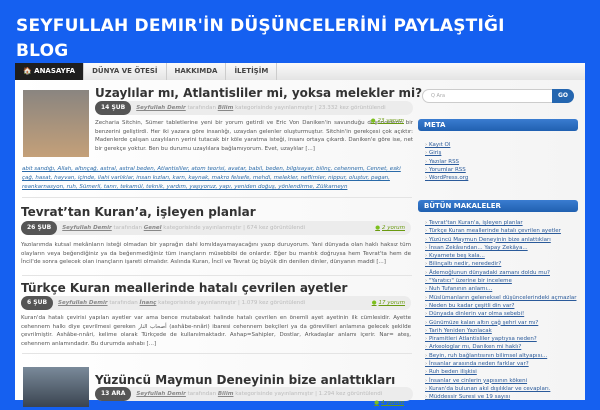 The width and height of the screenshot is (600, 410). What do you see at coordinates (500, 273) in the screenshot?
I see `article-link: Âdemoğlunun dünyadaki zamanı doldu mu?` at bounding box center [500, 273].